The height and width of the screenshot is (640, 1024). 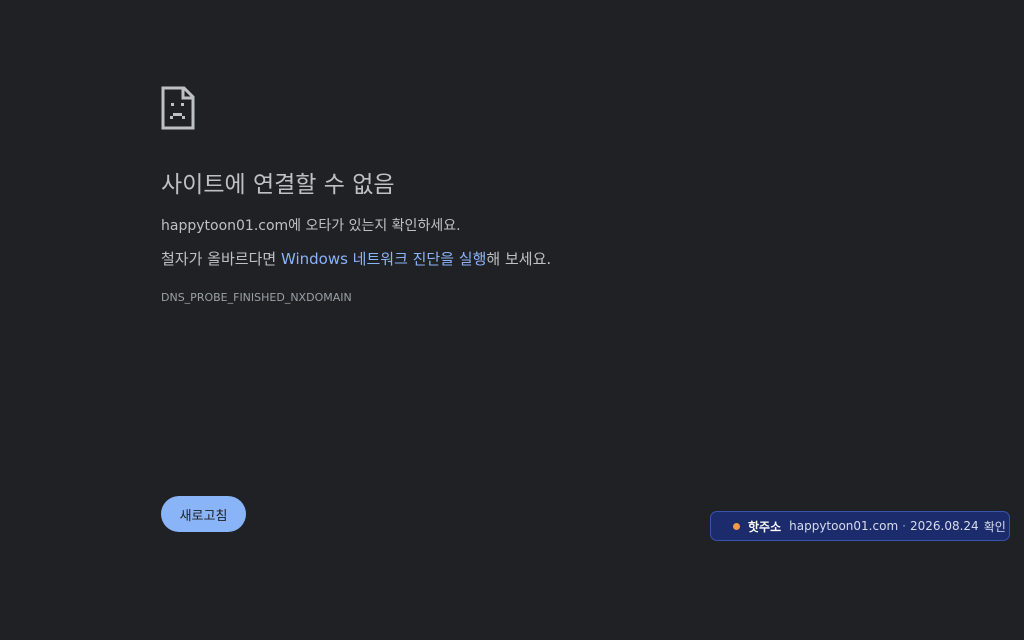 I want to click on typo-hint: happytoon01.com에 오타가 있는지 확인하세요., so click(x=311, y=225).